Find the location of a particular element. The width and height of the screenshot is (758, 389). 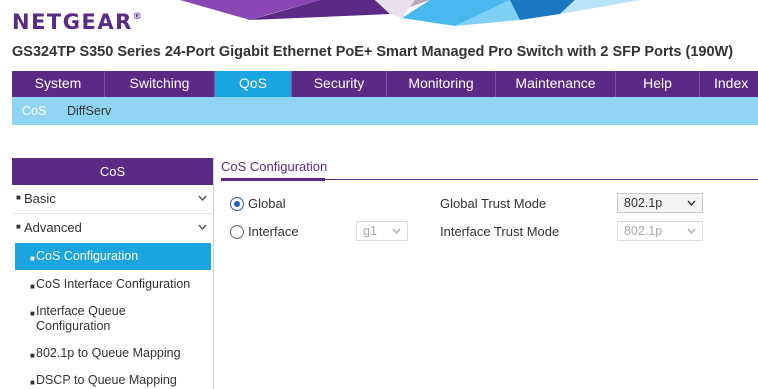

interface-port-value: g1 is located at coordinates (370, 231).